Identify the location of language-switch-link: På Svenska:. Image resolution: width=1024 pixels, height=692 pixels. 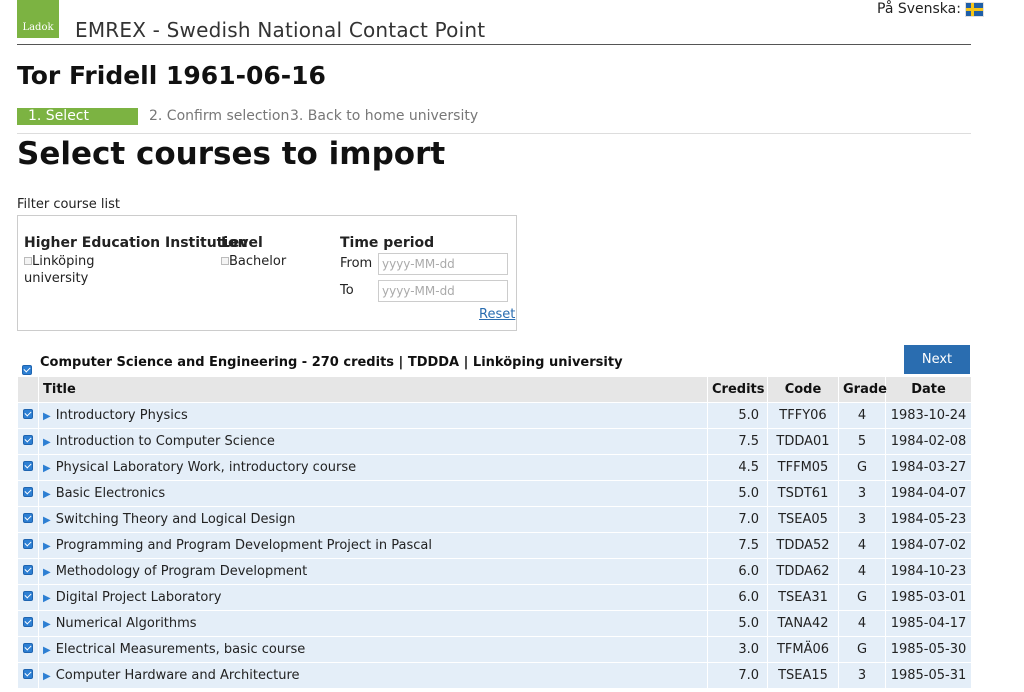
(930, 9).